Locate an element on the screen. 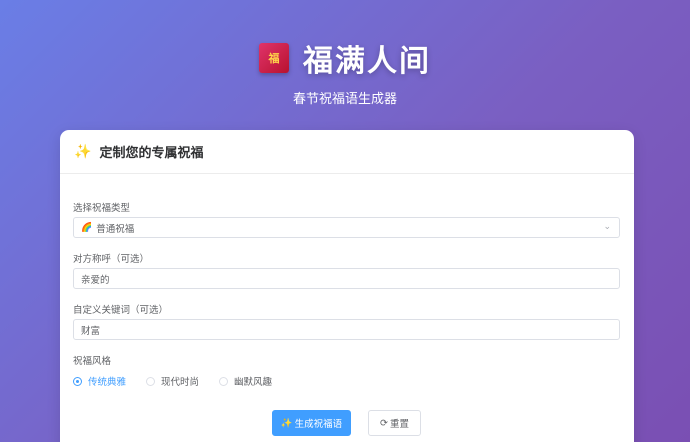 The width and height of the screenshot is (690, 442). recipient-label: 对方称呼（可选） is located at coordinates (111, 259).